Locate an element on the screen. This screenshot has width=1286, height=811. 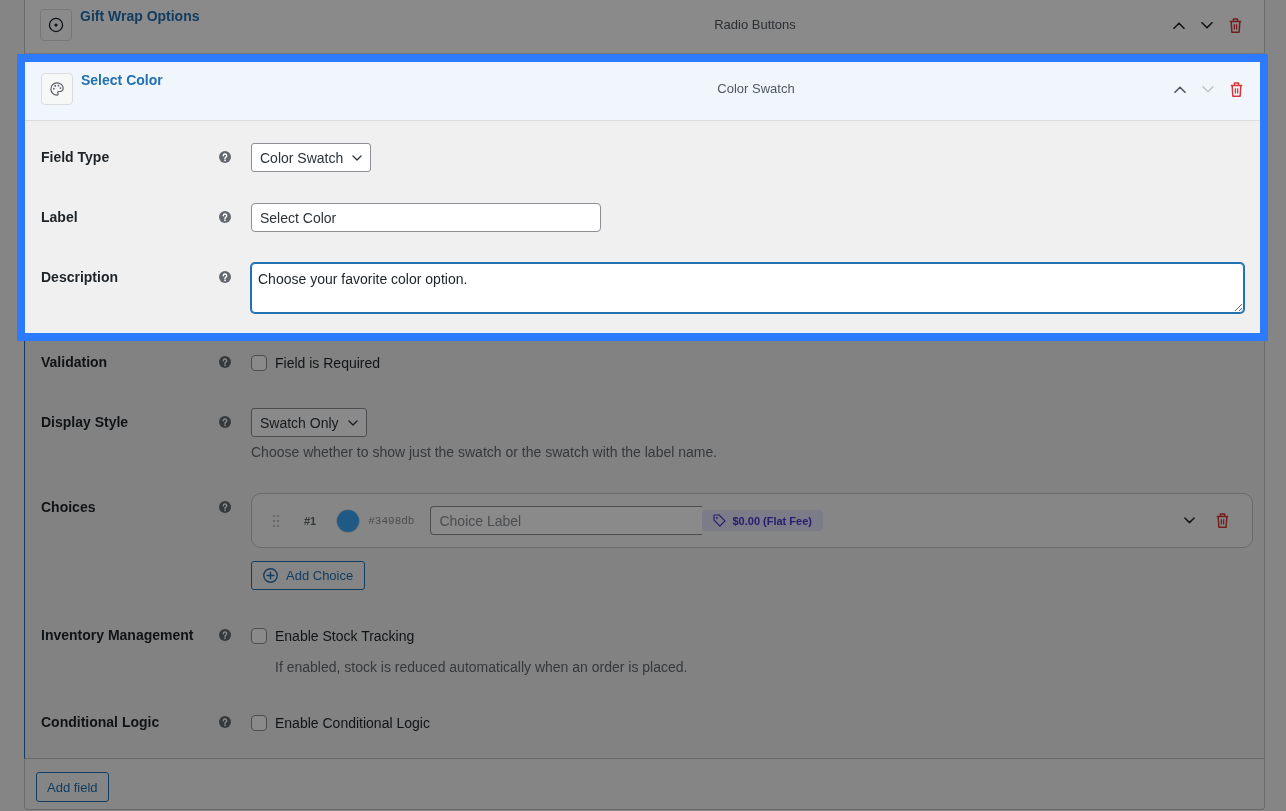
color-swatch-icon is located at coordinates (348, 520).